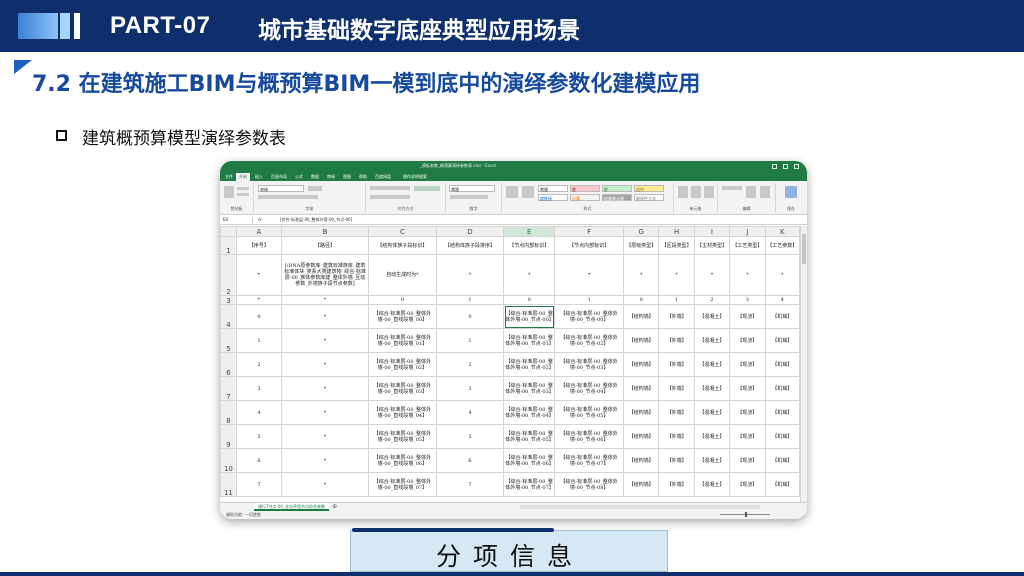 This screenshot has height=576, width=1024. I want to click on format-as-table-icon, so click(528, 192).